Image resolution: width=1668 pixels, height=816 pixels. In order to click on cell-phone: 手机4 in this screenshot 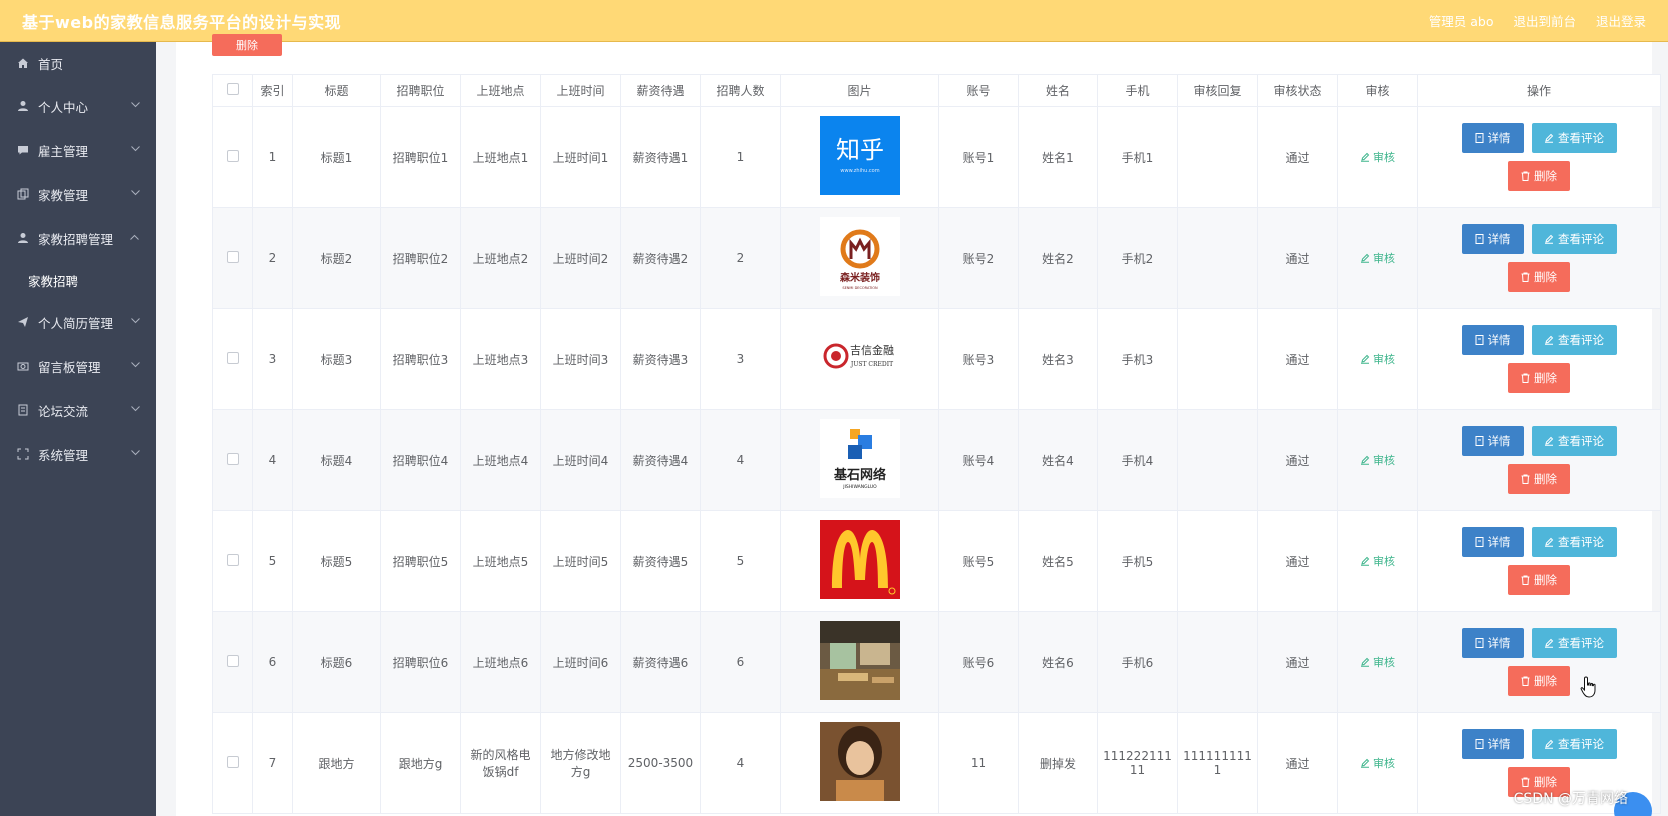, I will do `click(1137, 460)`.